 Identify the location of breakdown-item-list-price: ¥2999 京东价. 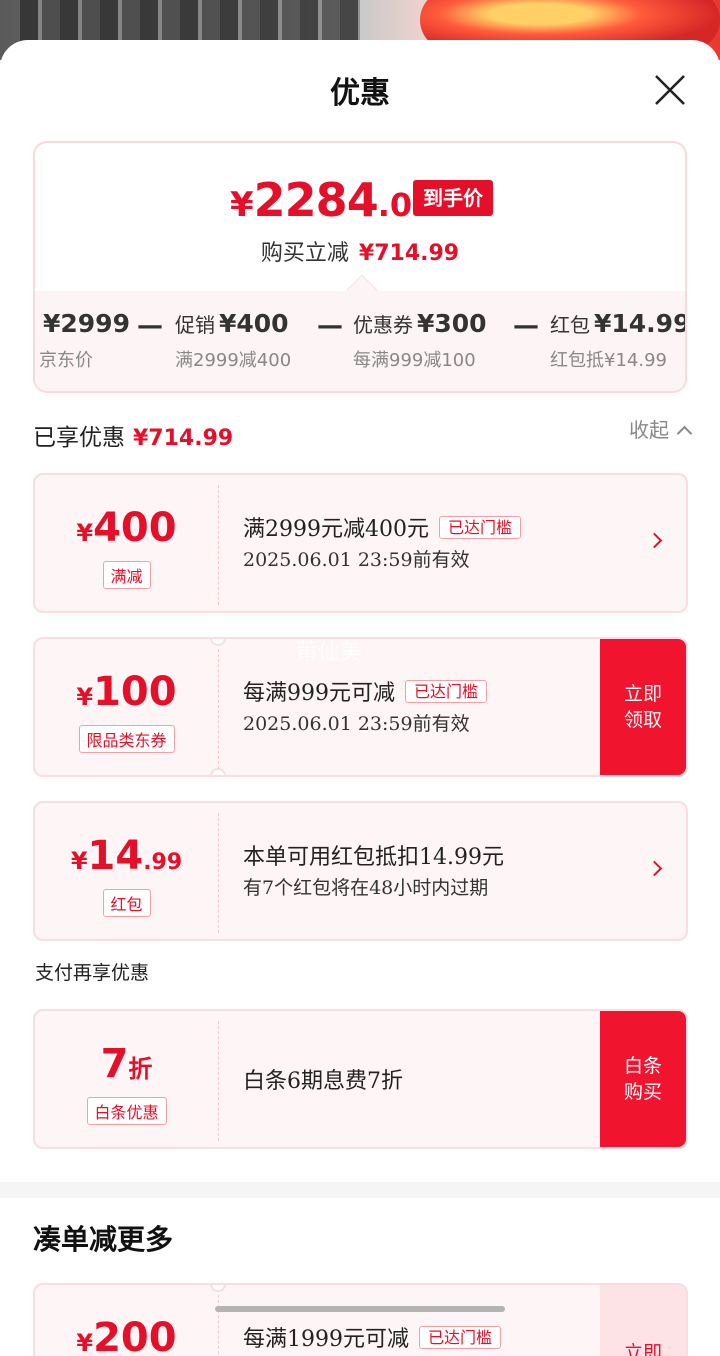
(84, 340).